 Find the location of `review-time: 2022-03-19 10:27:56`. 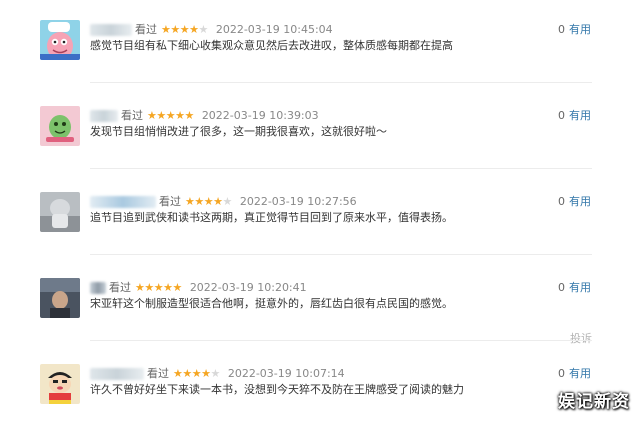

review-time: 2022-03-19 10:27:56 is located at coordinates (298, 201).